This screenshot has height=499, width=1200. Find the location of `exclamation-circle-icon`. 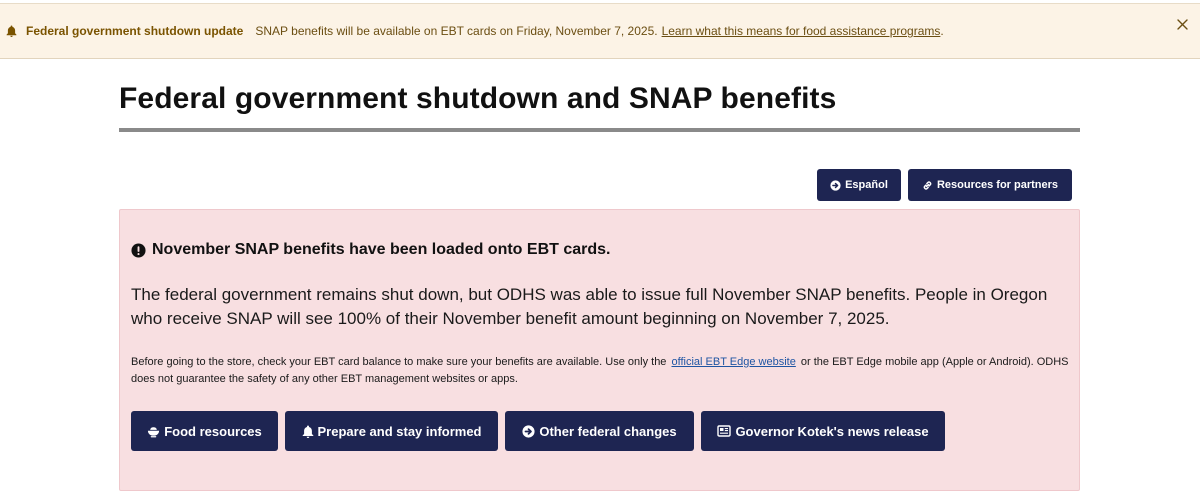

exclamation-circle-icon is located at coordinates (138, 250).